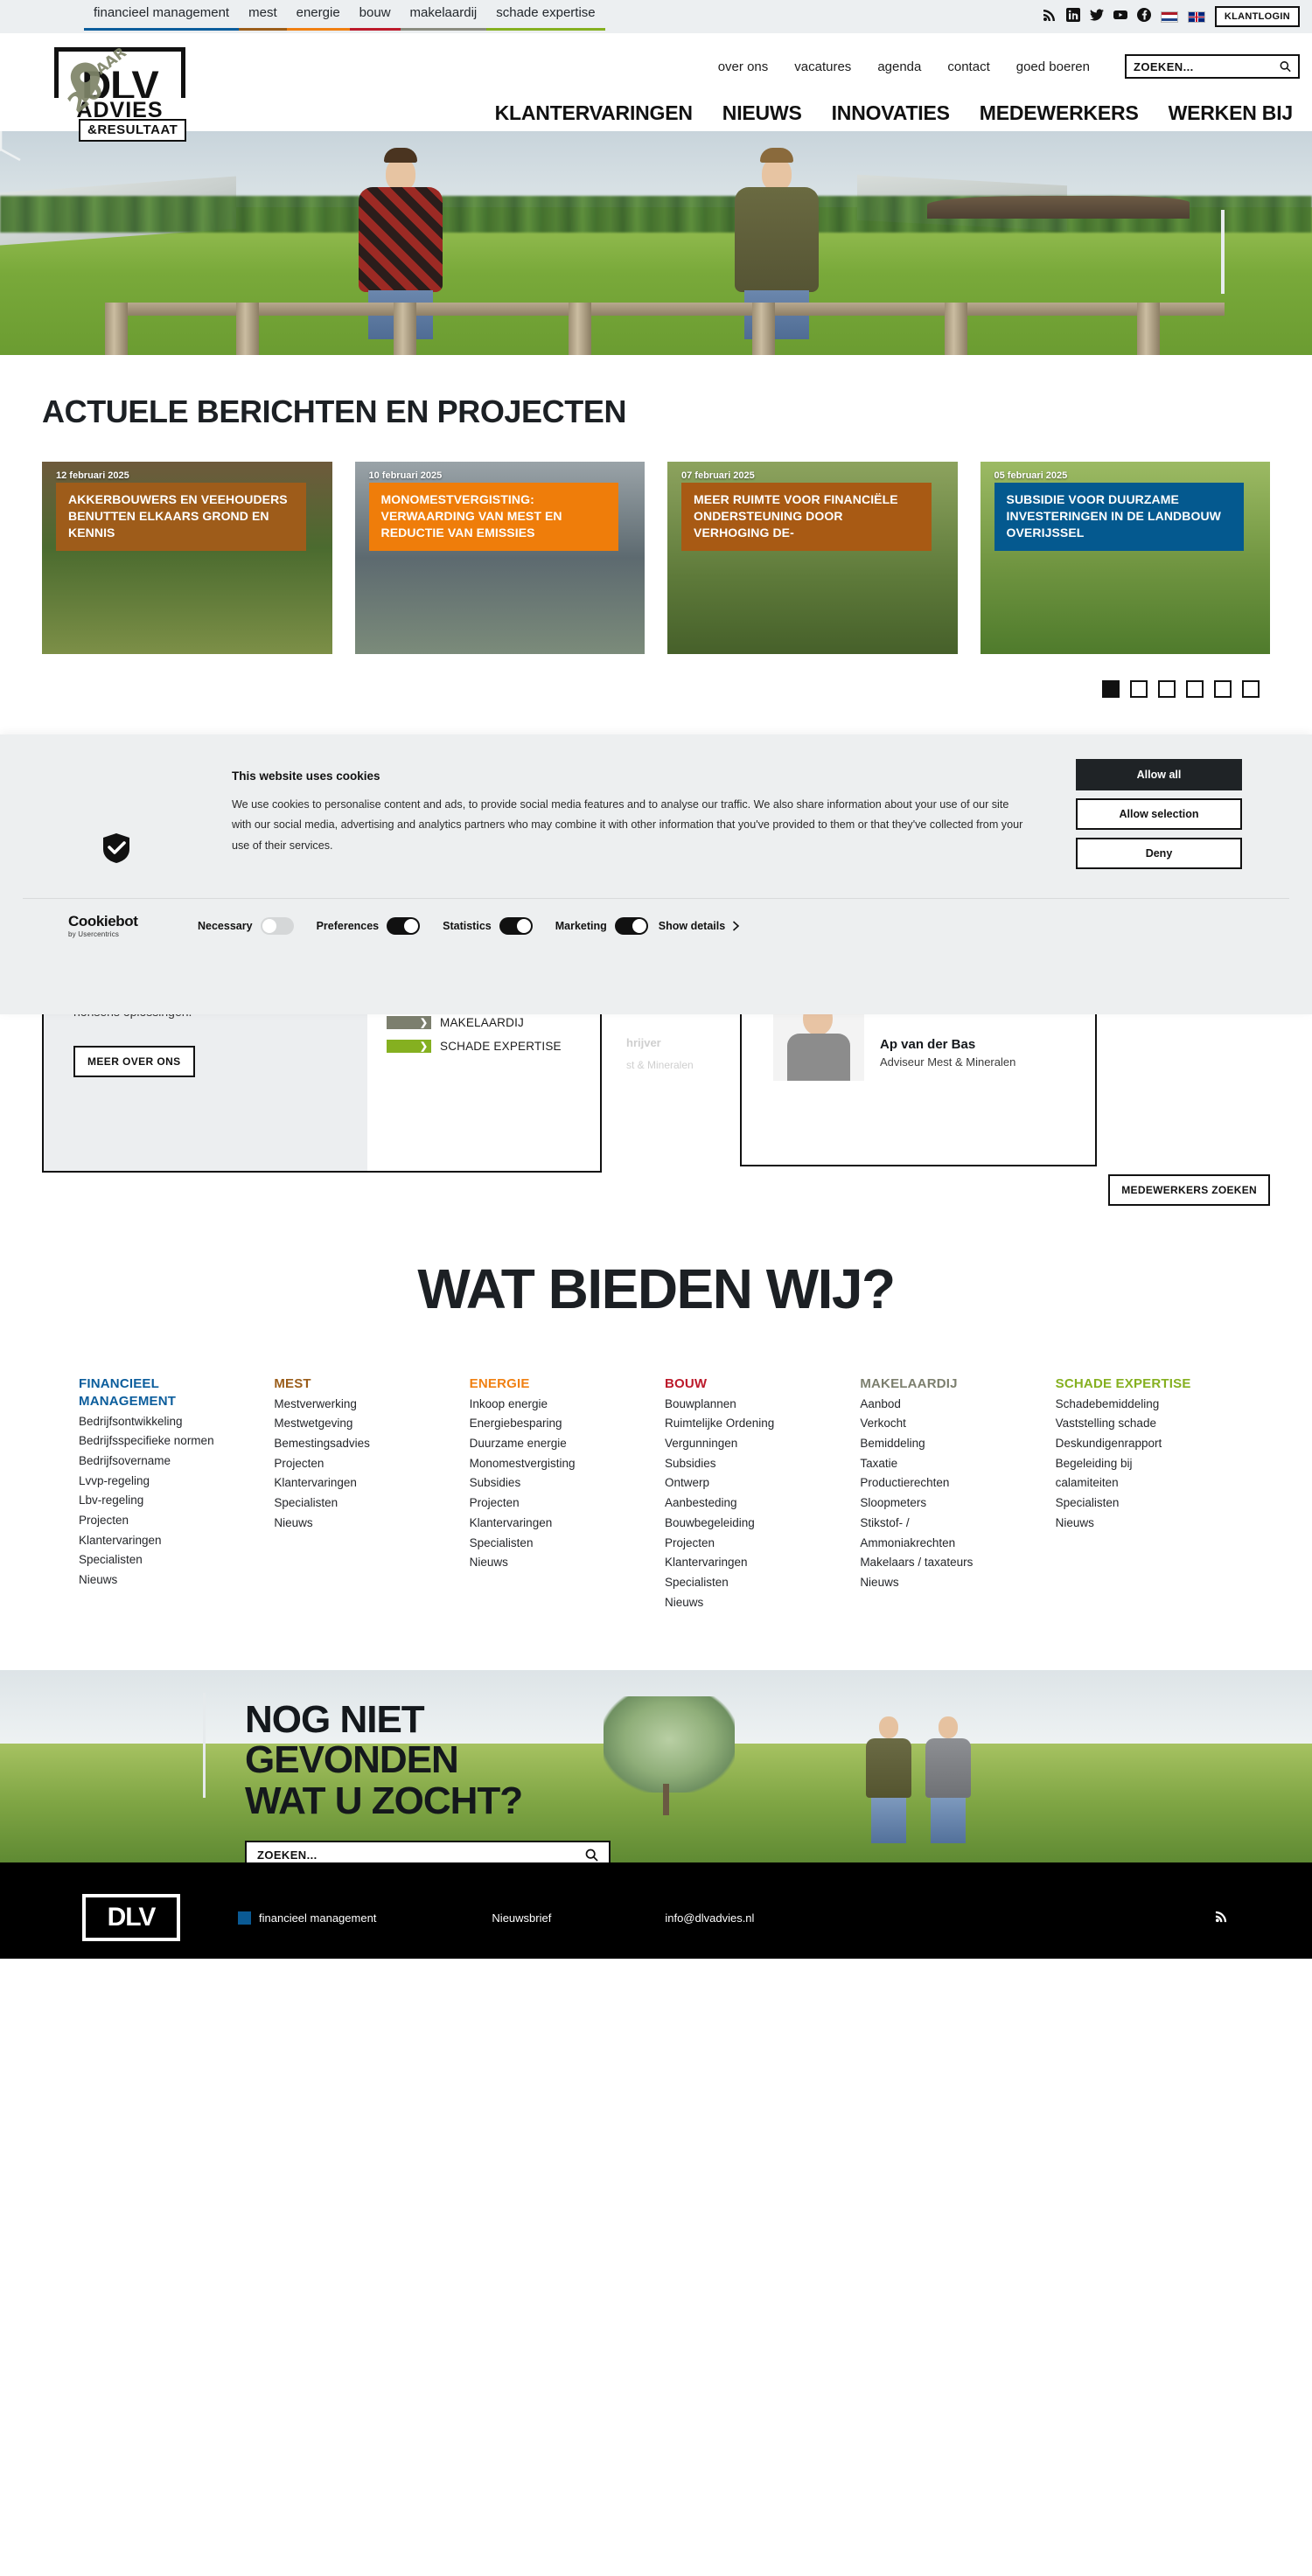  I want to click on offer-link: Inkoop energie, so click(558, 1405).